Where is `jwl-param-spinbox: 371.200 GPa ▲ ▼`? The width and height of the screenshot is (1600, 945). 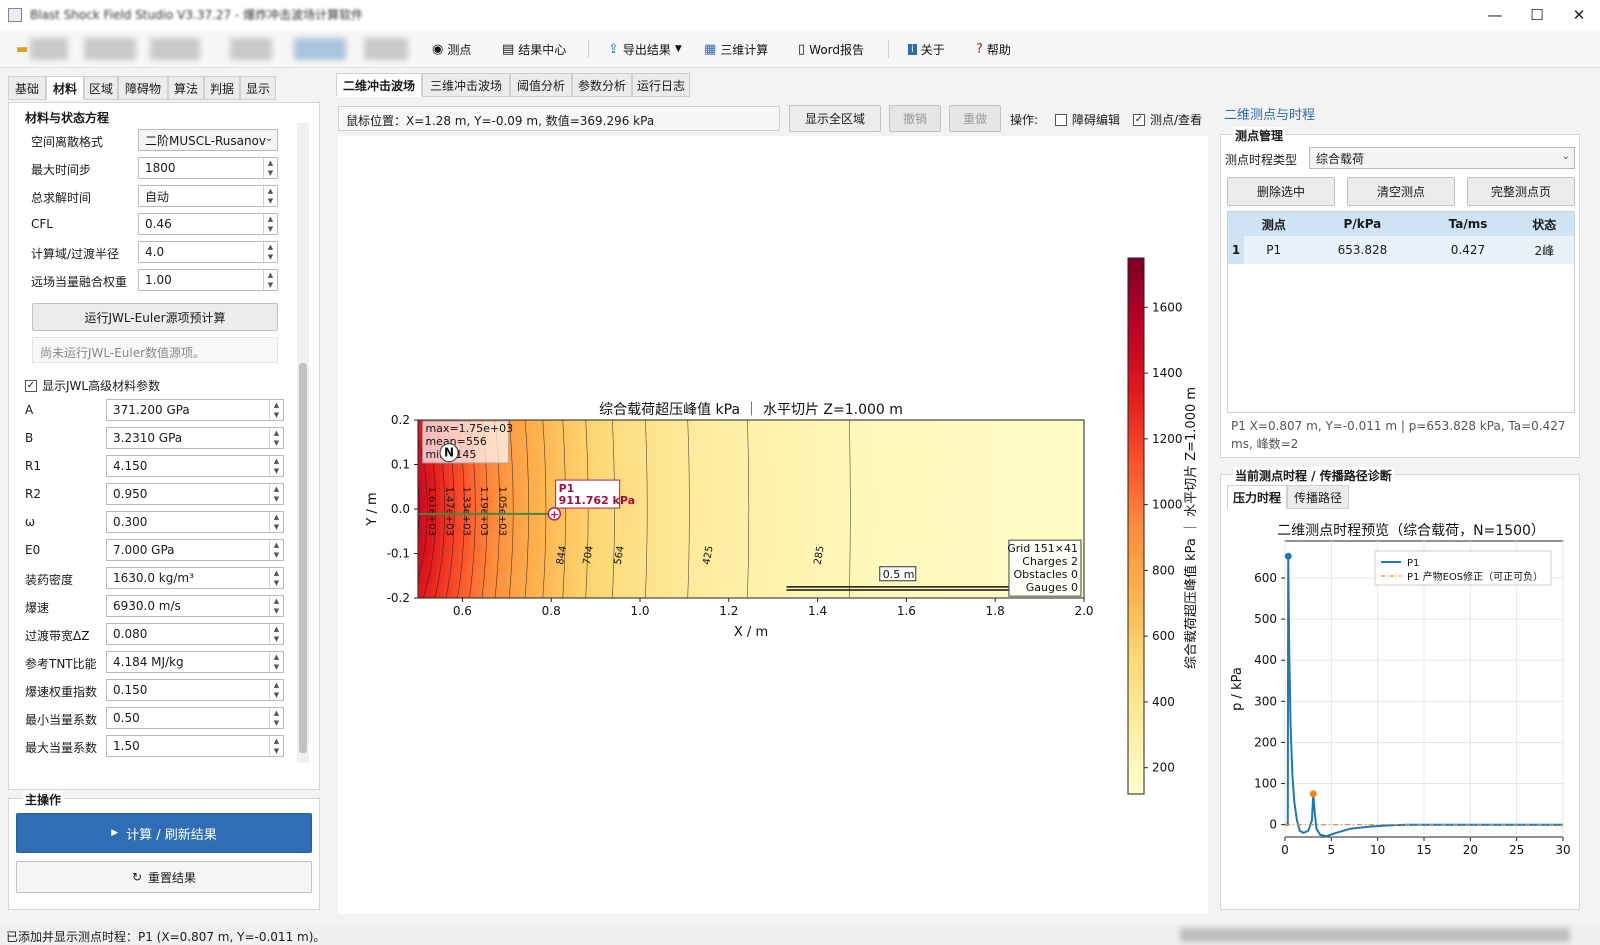
jwl-param-spinbox: 371.200 GPa ▲ ▼ is located at coordinates (195, 410).